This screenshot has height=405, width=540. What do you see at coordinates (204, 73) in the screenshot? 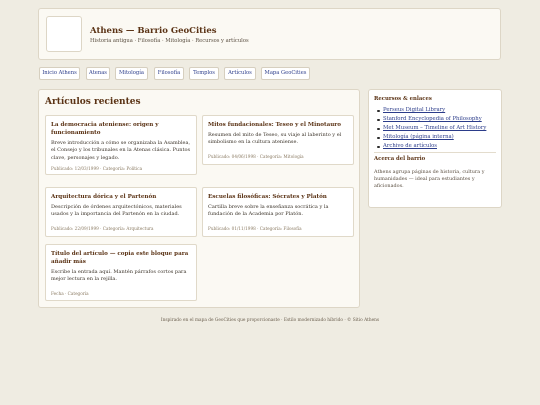
I see `nav-item-templos: Templos` at bounding box center [204, 73].